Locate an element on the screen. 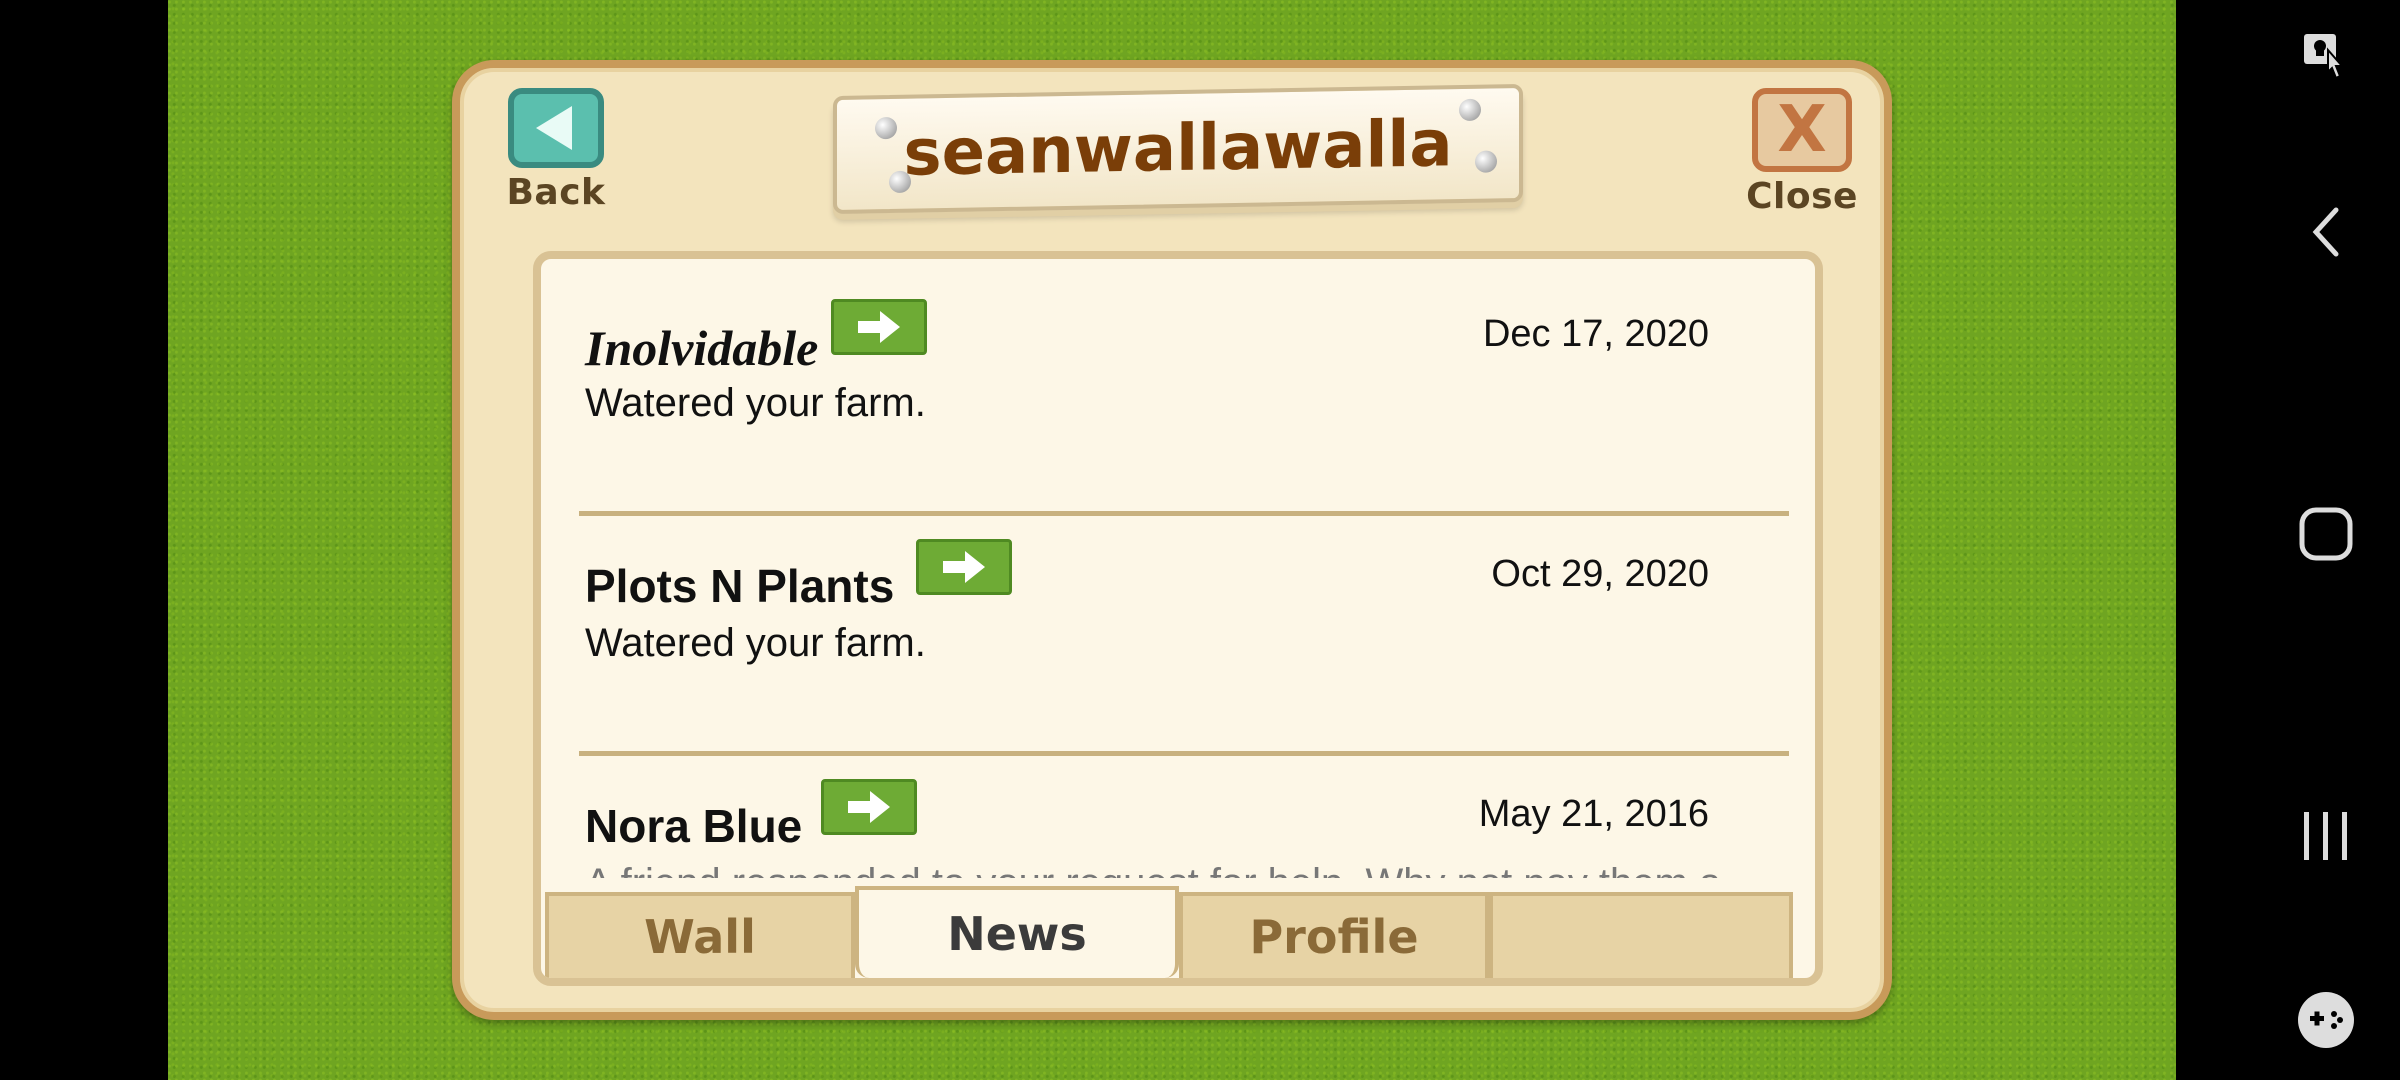  back-arrow-icon is located at coordinates (556, 128).